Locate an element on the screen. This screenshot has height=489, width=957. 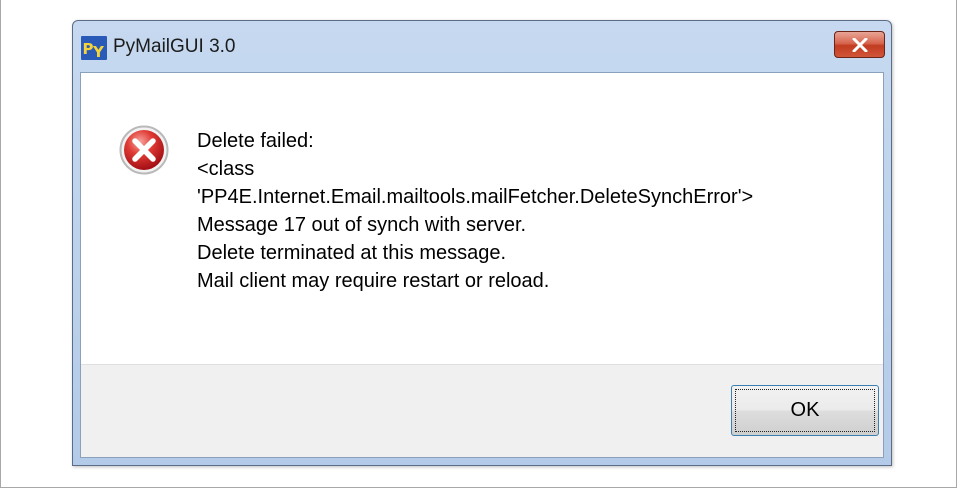
ok-button: OK is located at coordinates (805, 410).